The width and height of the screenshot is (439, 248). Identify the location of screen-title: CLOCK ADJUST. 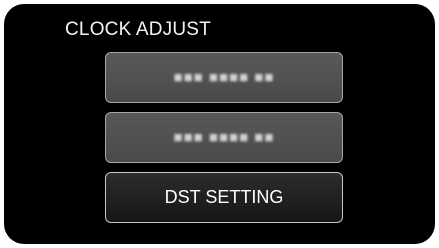
(138, 29).